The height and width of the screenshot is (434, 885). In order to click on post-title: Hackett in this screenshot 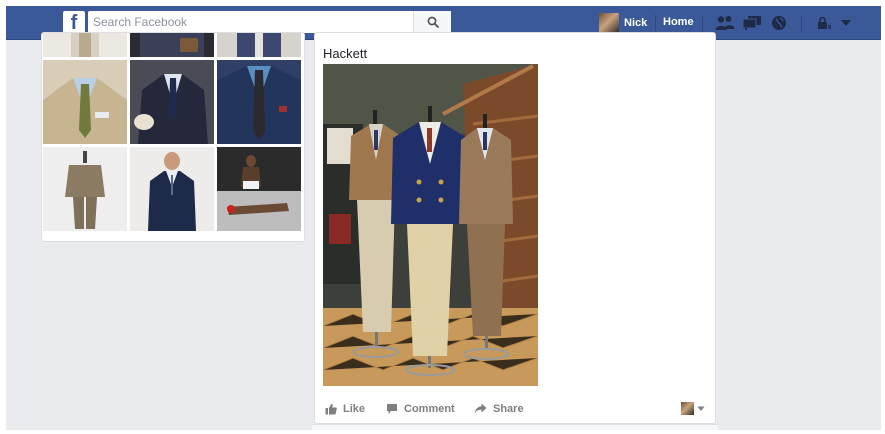, I will do `click(345, 53)`.